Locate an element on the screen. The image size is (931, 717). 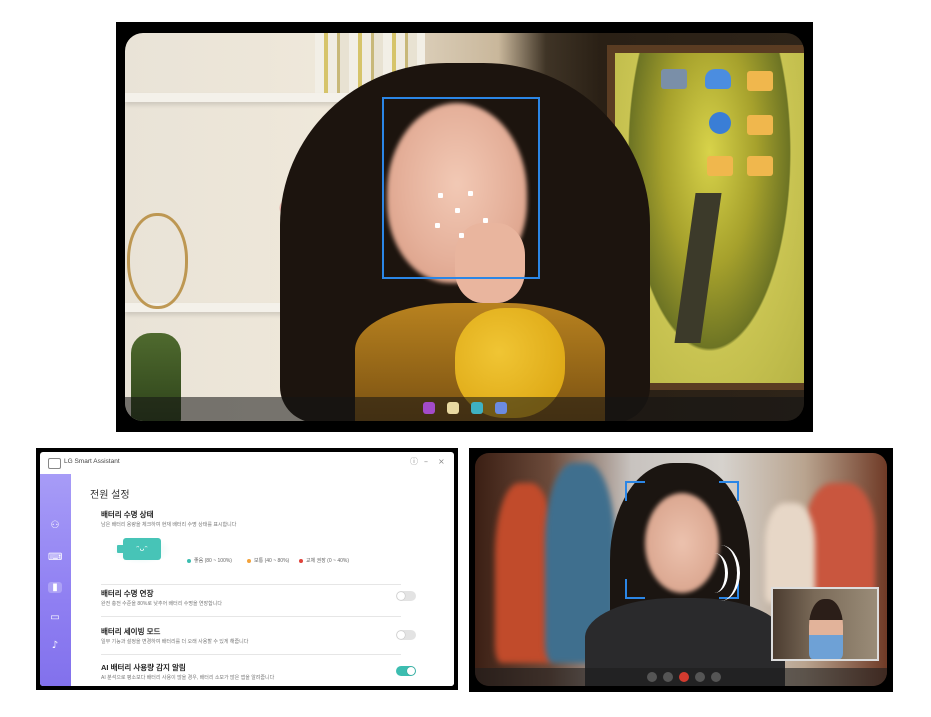
geometric-terrarium is located at coordinates (157, 261).